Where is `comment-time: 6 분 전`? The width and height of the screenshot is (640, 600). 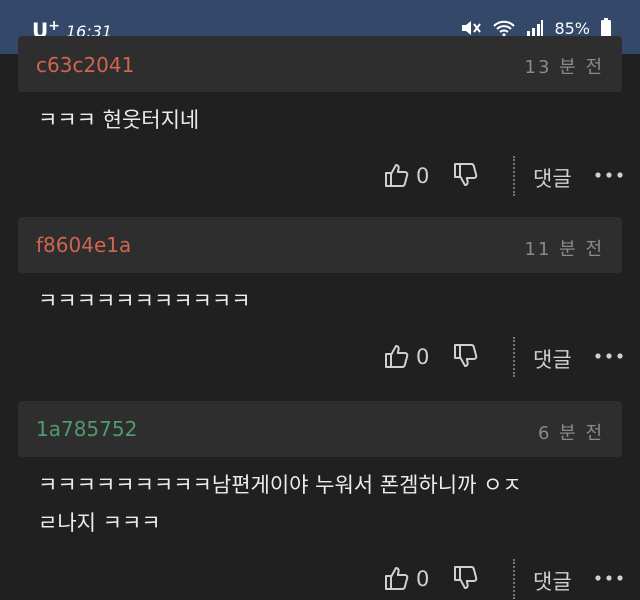 comment-time: 6 분 전 is located at coordinates (570, 433).